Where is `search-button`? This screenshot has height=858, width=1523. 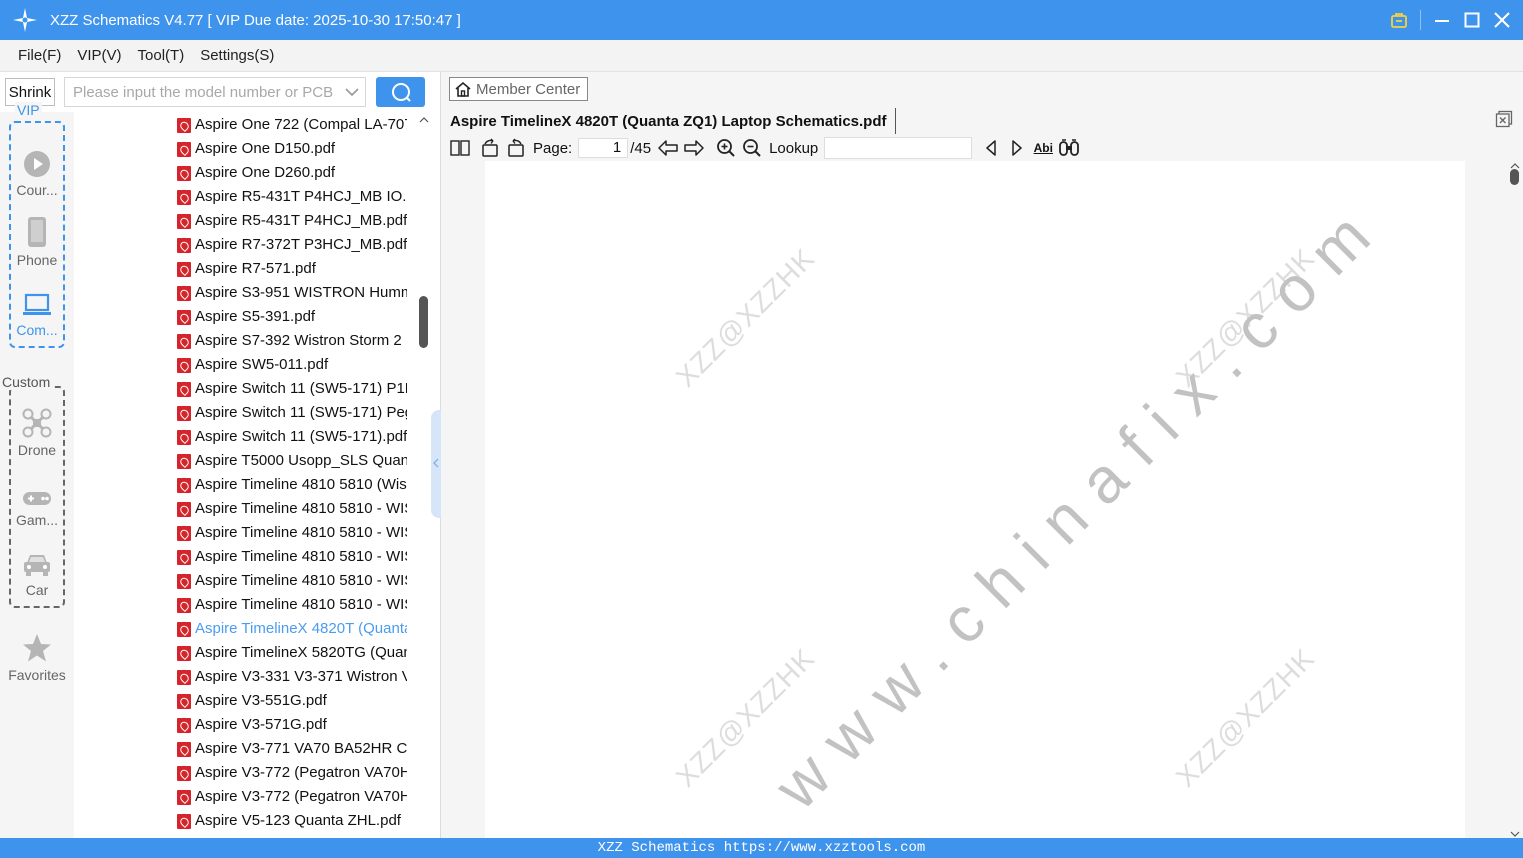
search-button is located at coordinates (400, 92).